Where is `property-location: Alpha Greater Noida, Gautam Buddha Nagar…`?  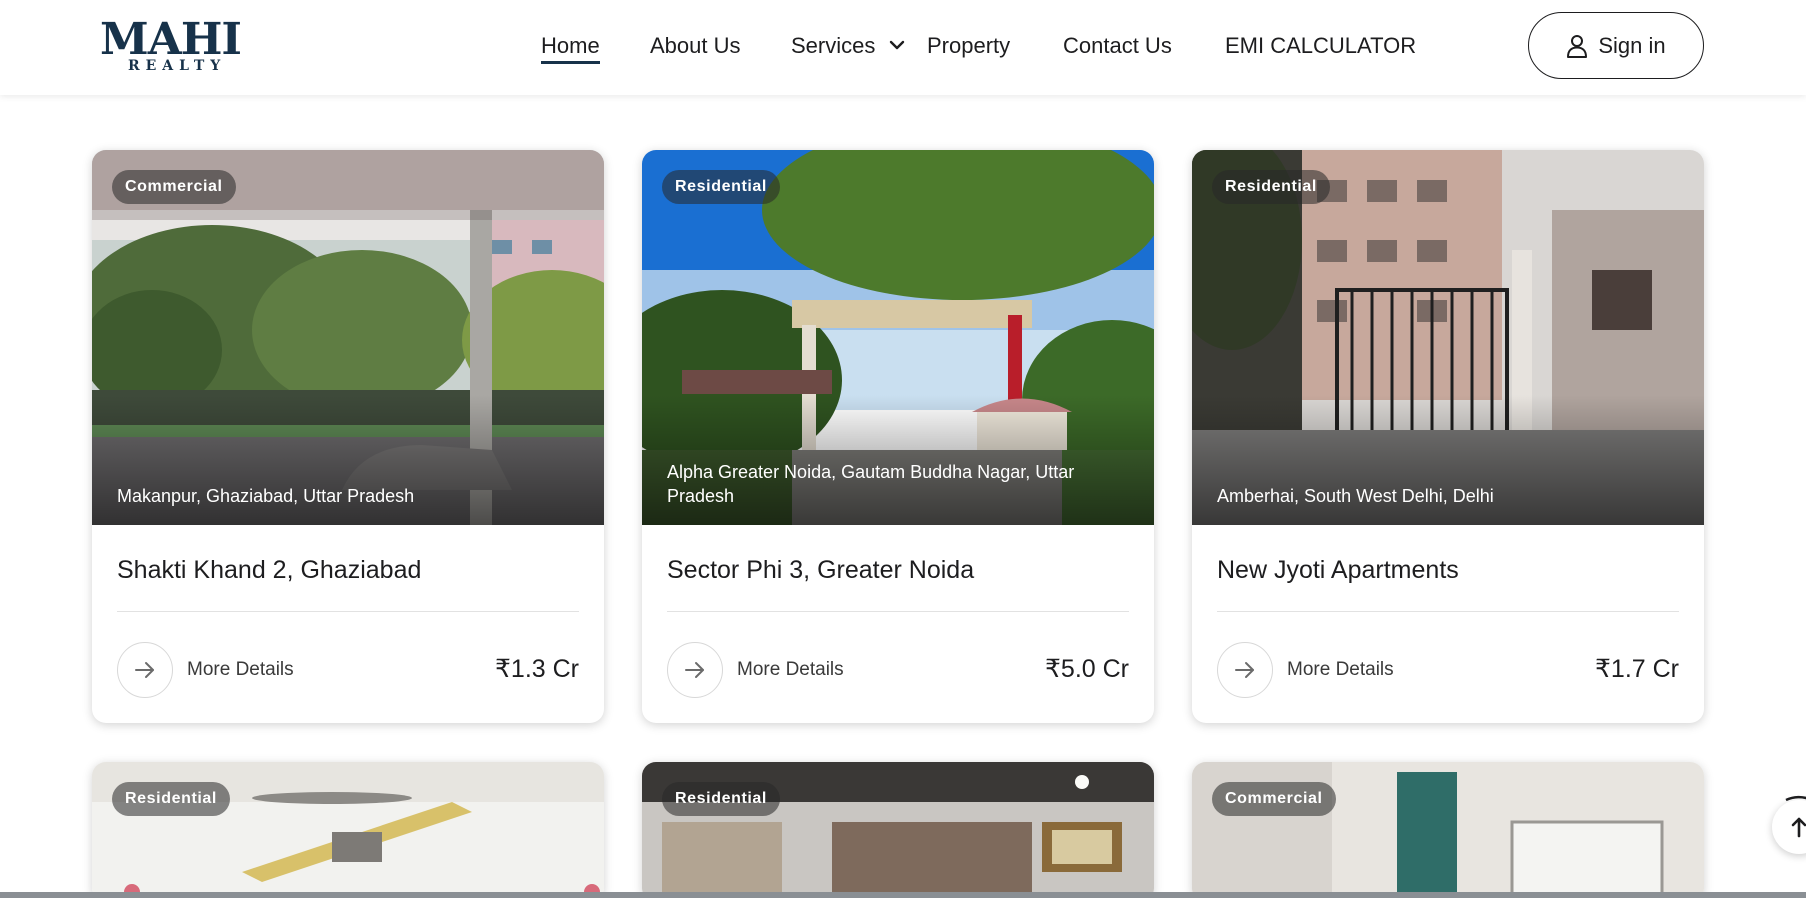 property-location: Alpha Greater Noida, Gautam Buddha Nagar… is located at coordinates (871, 484).